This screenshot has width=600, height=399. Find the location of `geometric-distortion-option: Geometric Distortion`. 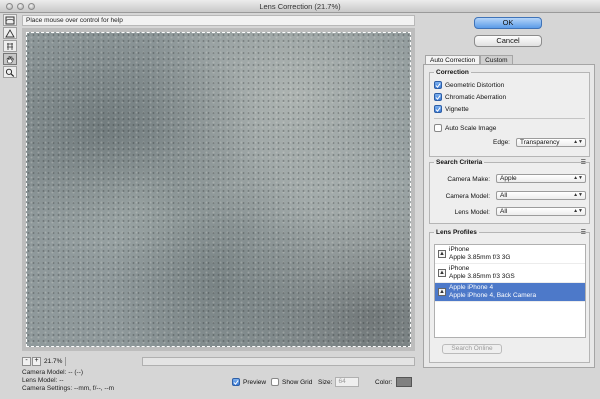

geometric-distortion-option: Geometric Distortion is located at coordinates (469, 85).